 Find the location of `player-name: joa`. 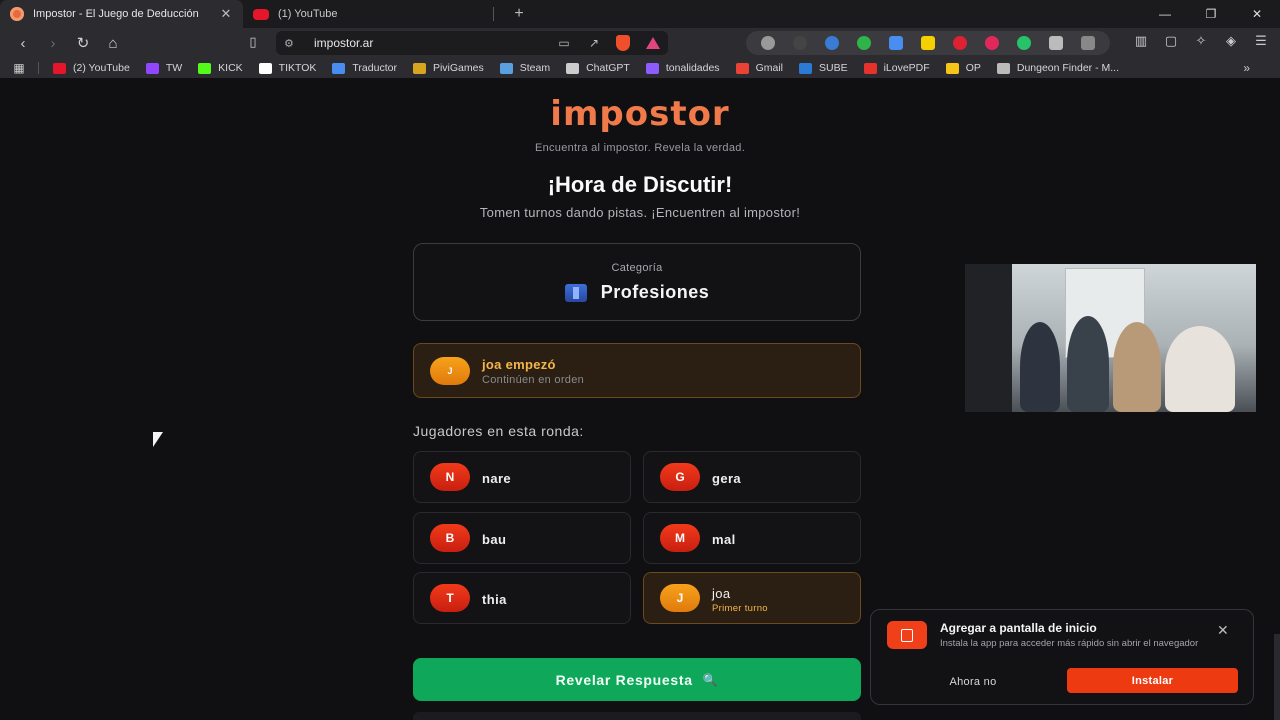

player-name: joa is located at coordinates (721, 593).